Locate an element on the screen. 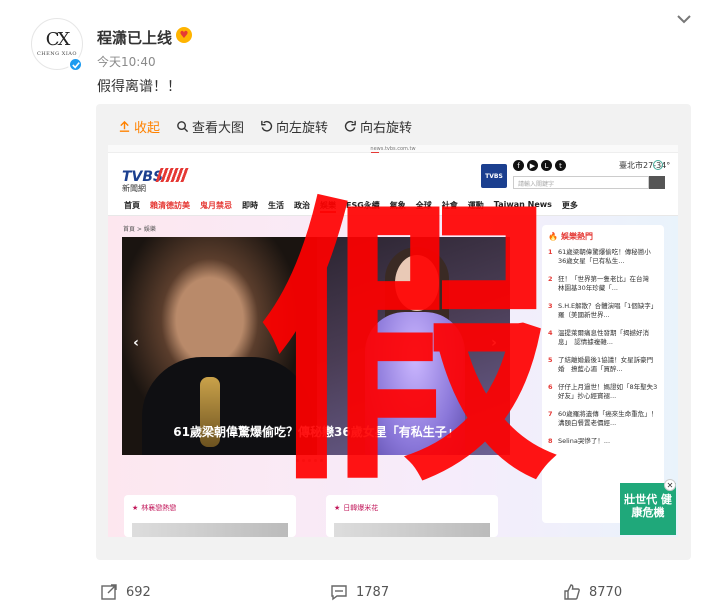 Image resolution: width=718 pixels, height=614 pixels. logo-stripes is located at coordinates (172, 175).